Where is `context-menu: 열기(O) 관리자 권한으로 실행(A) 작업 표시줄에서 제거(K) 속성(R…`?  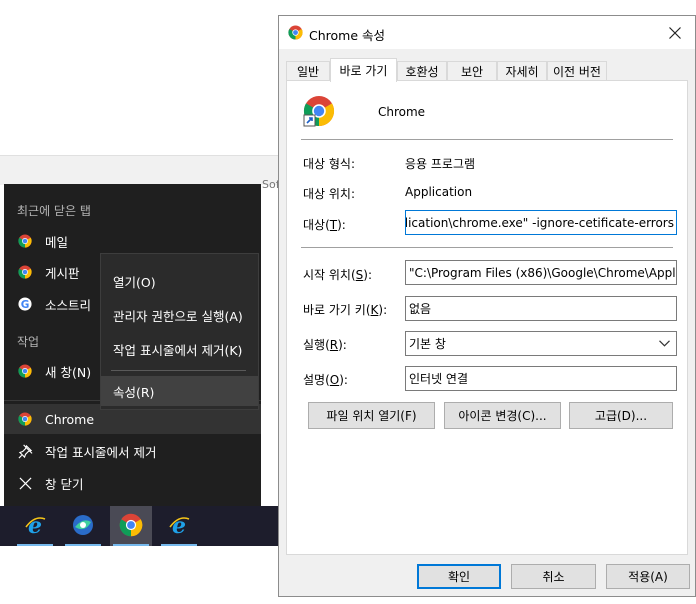
context-menu: 열기(O) 관리자 권한으로 실행(A) 작업 표시줄에서 제거(K) 속성(R… is located at coordinates (179, 331).